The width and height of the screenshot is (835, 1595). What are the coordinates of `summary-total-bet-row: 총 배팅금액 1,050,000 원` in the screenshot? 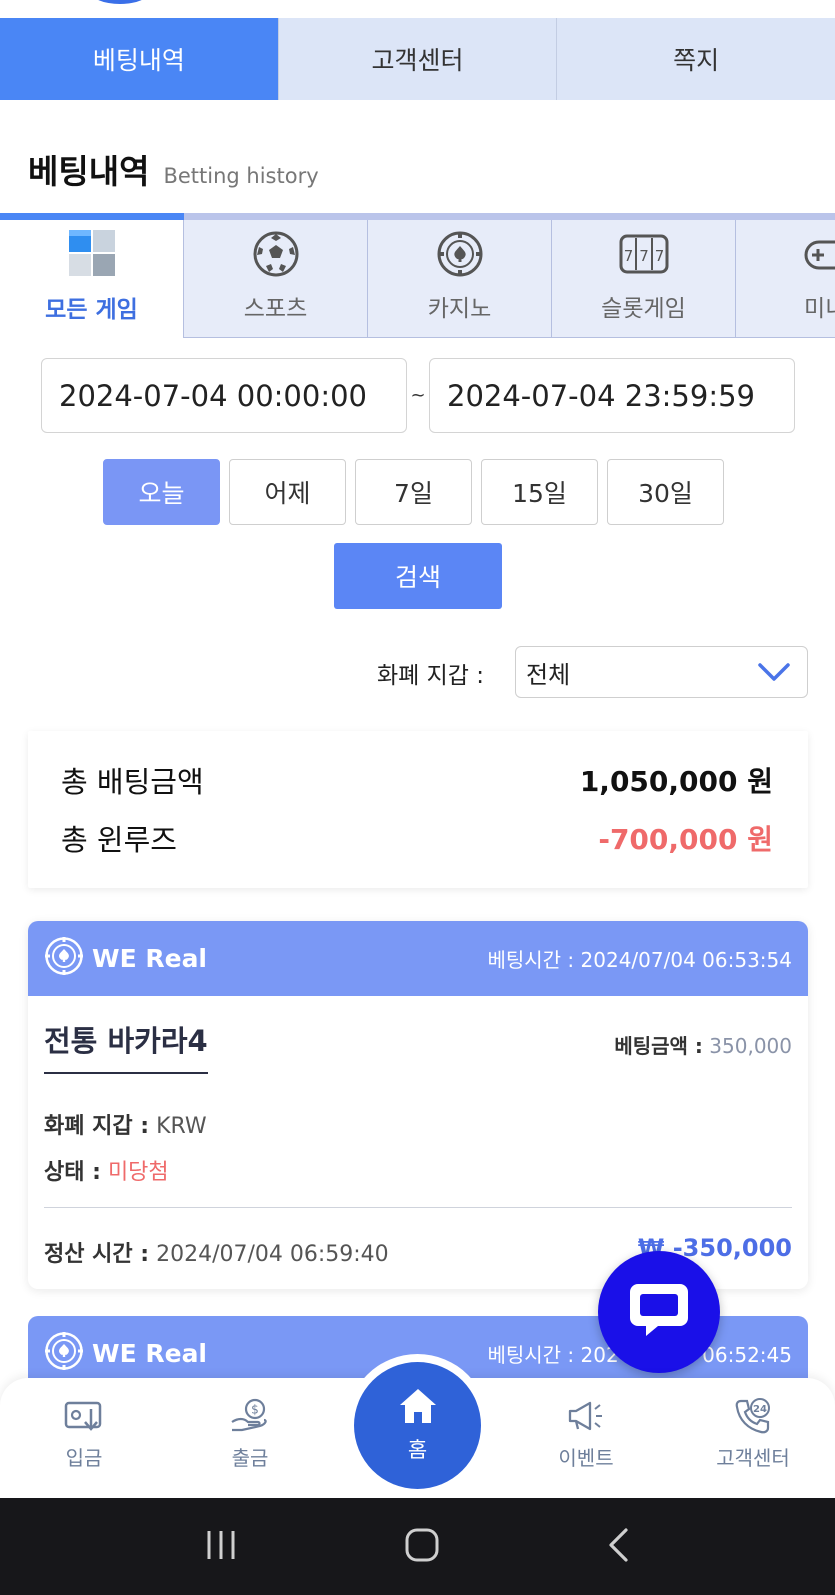 It's located at (417, 780).